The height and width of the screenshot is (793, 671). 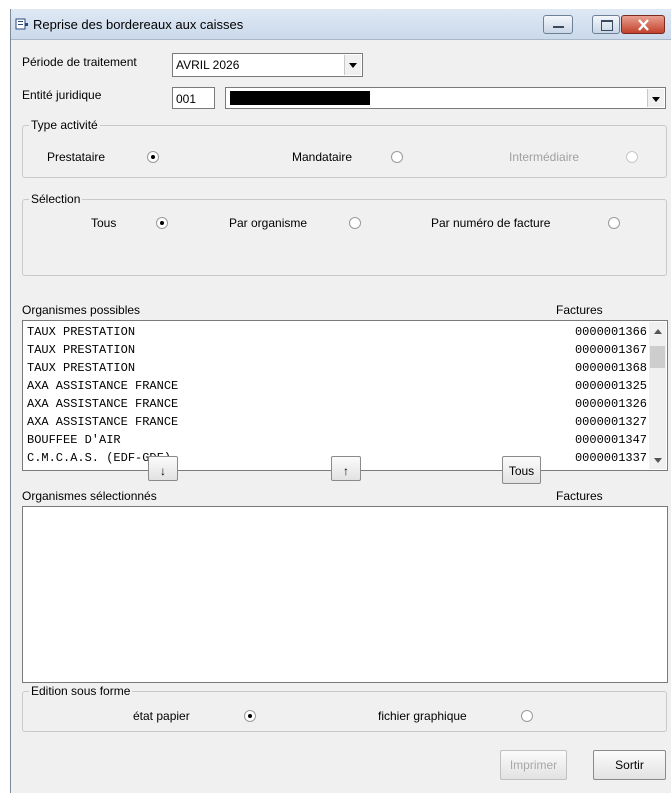 What do you see at coordinates (76, 157) in the screenshot?
I see `prestataire-label: Prestataire` at bounding box center [76, 157].